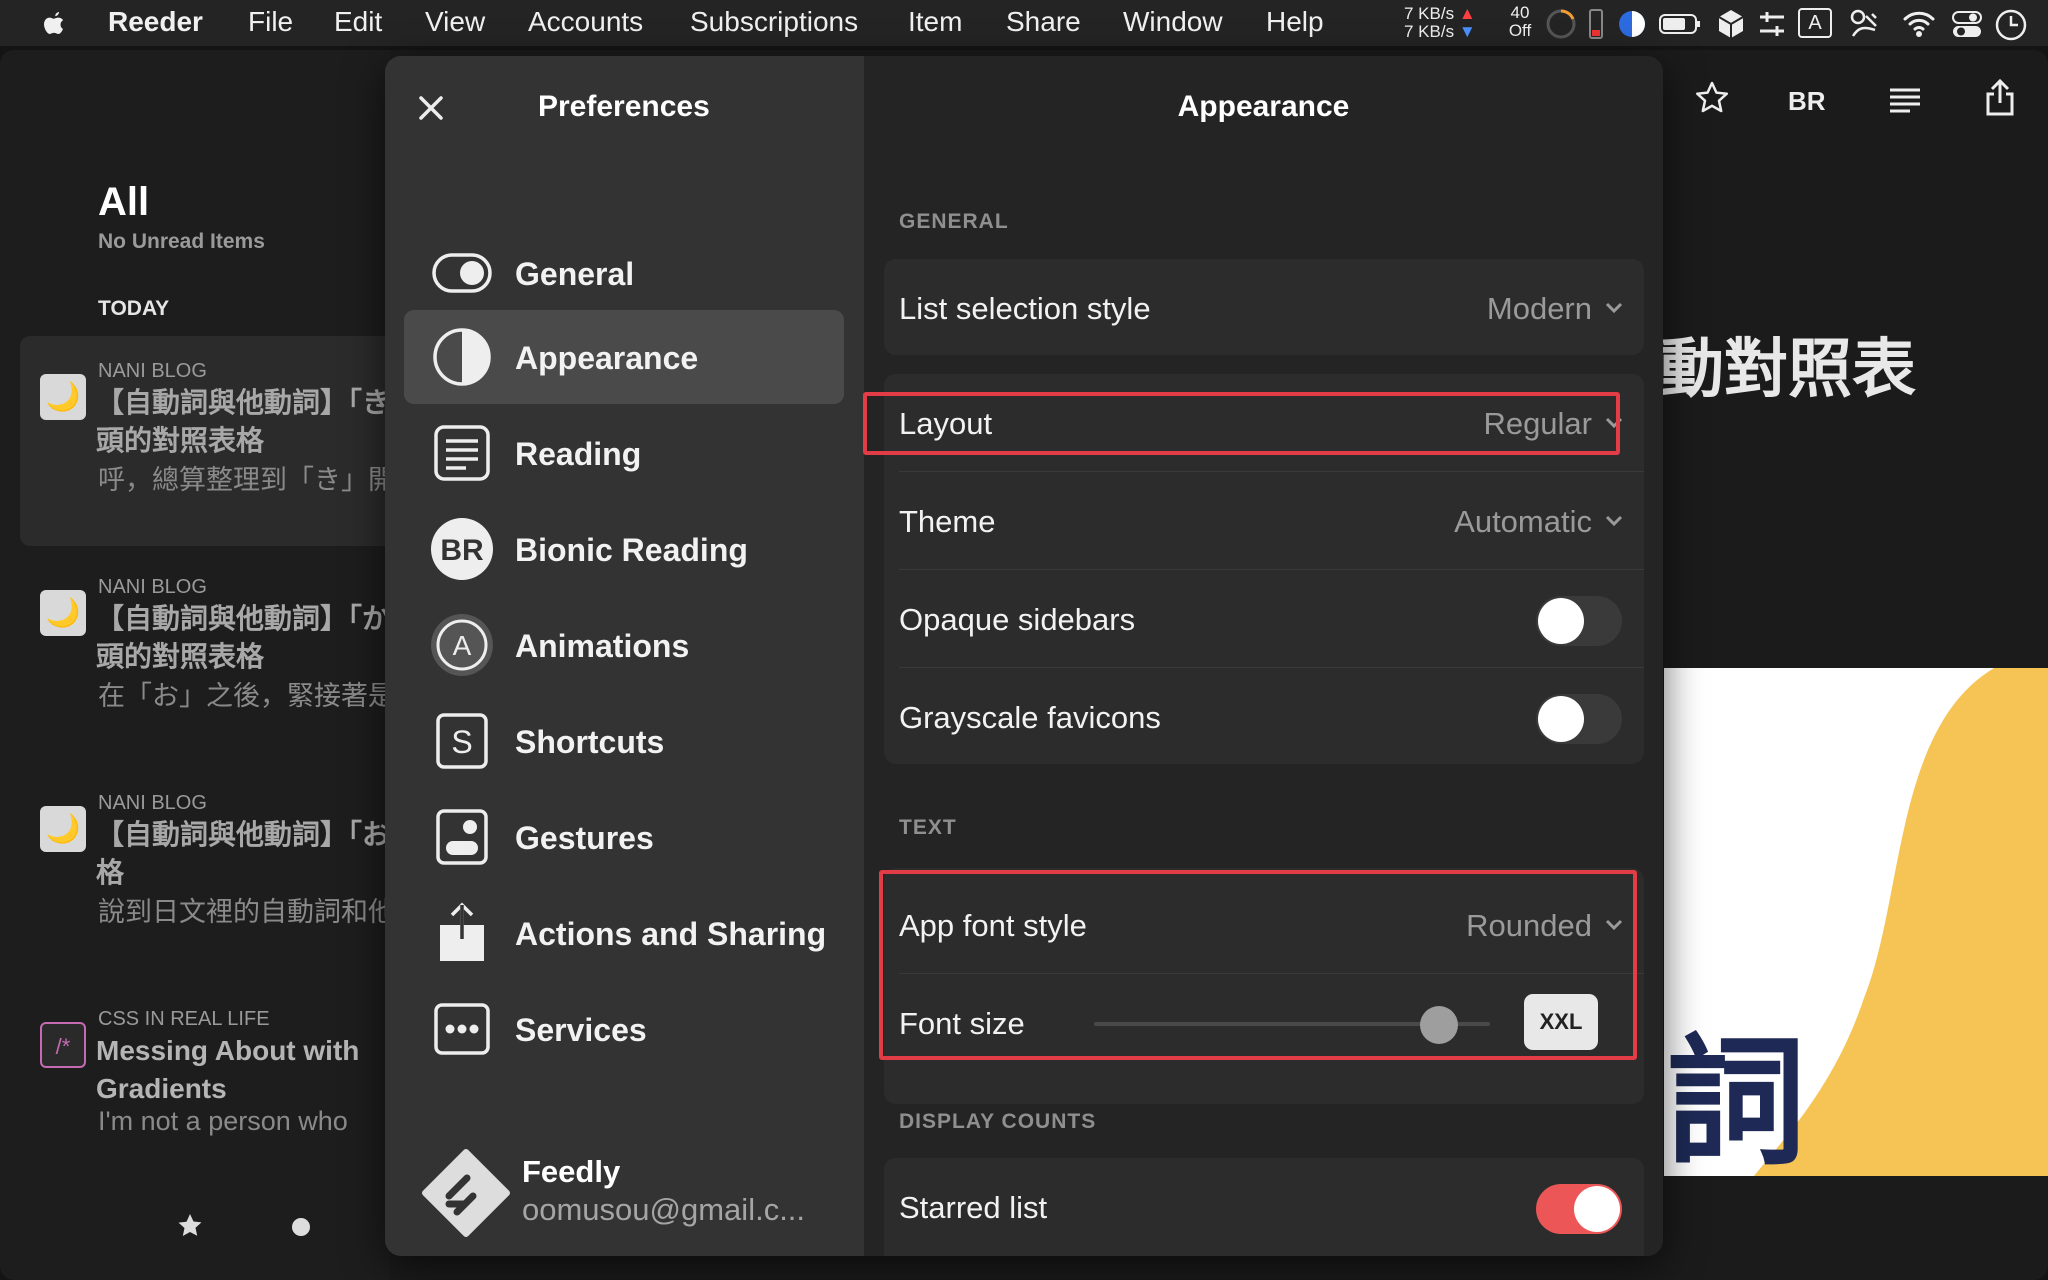 The image size is (2048, 1280). Describe the element at coordinates (1295, 22) in the screenshot. I see `menu-help: Help` at that location.